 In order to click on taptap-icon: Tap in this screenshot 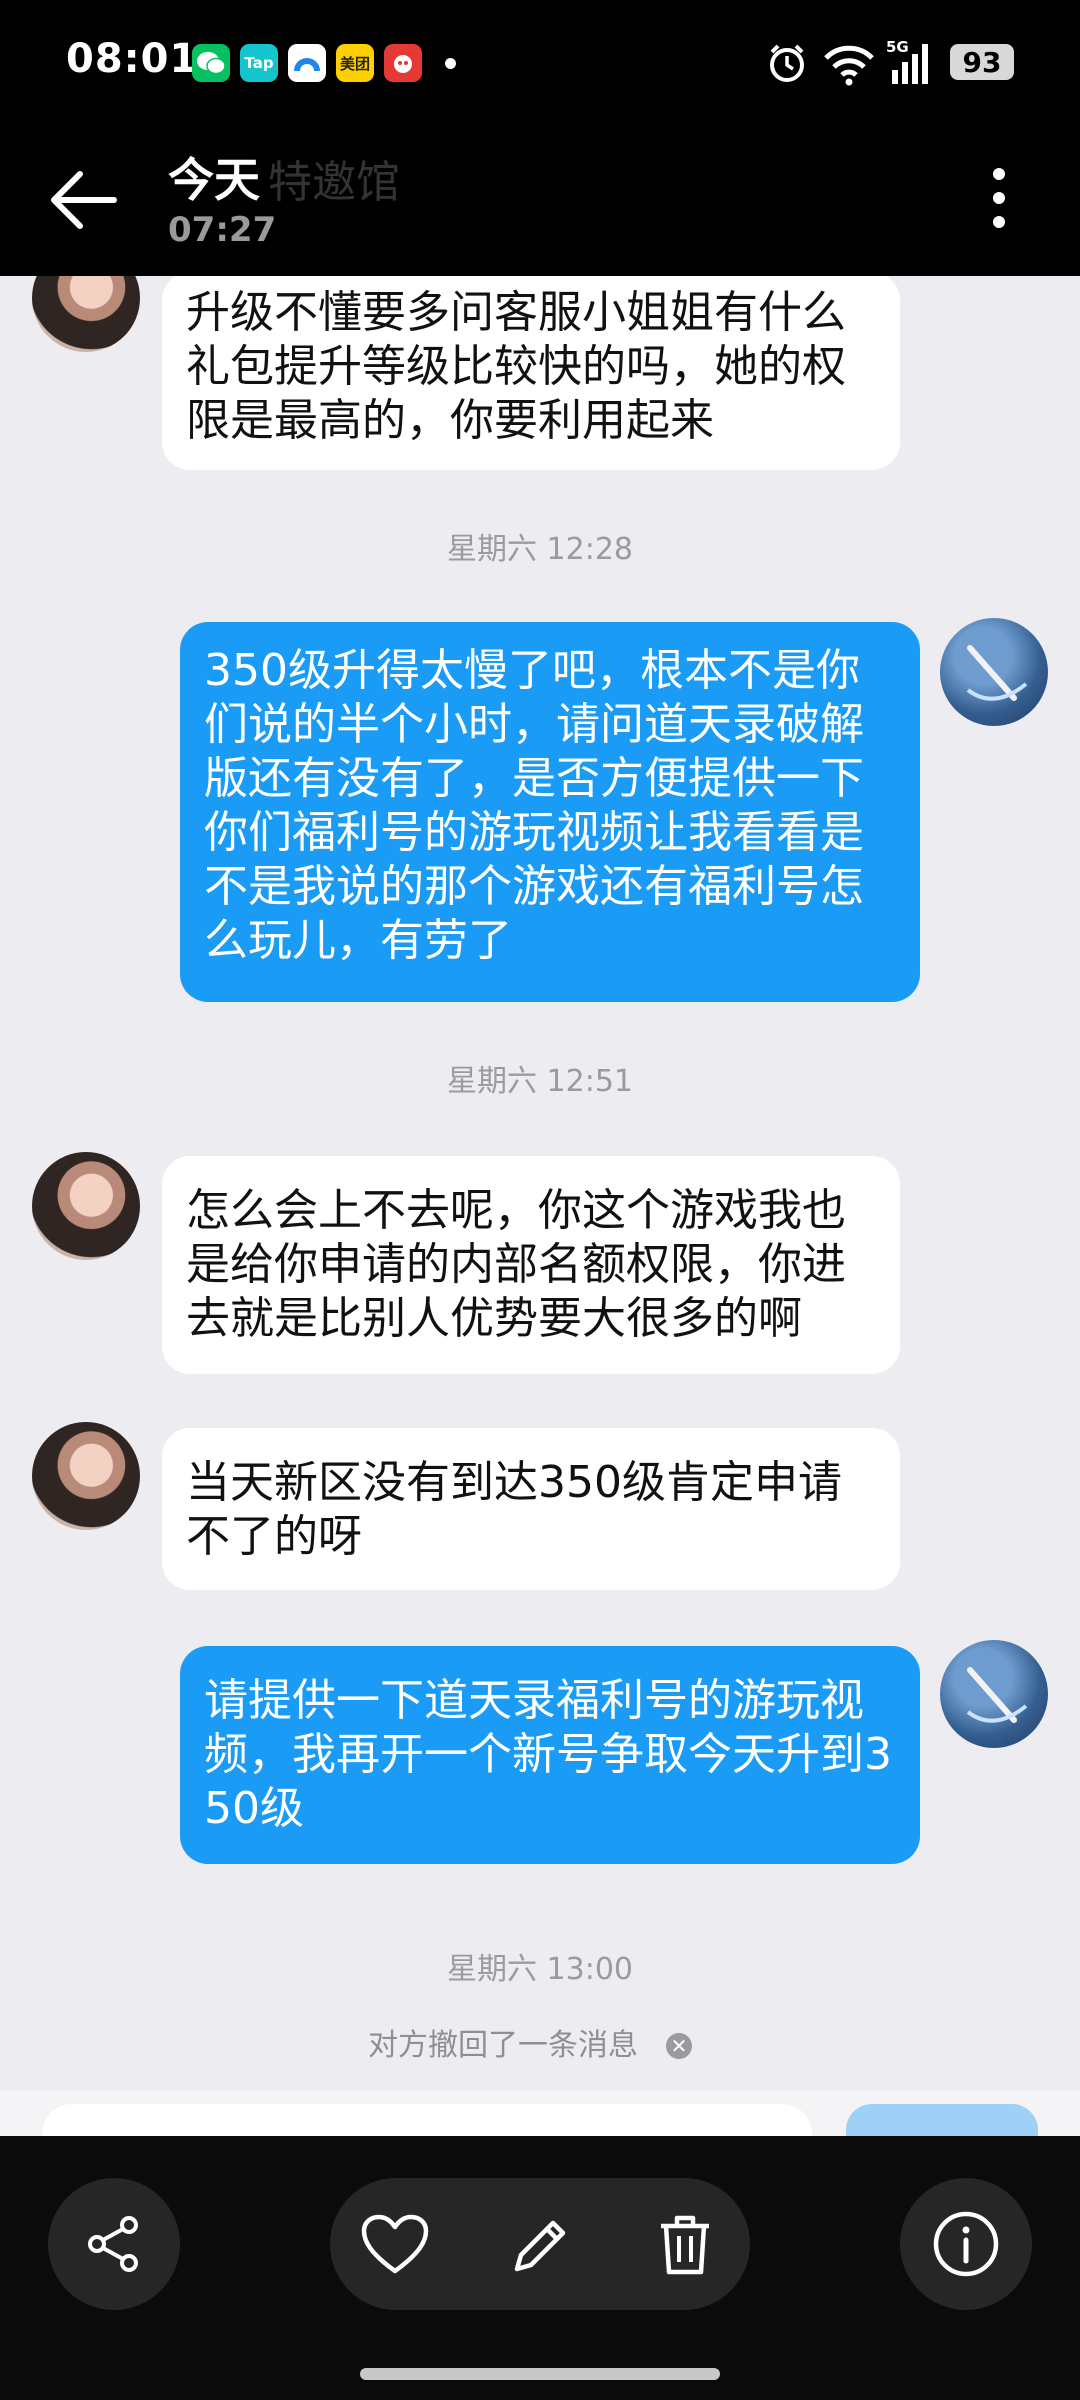, I will do `click(259, 63)`.